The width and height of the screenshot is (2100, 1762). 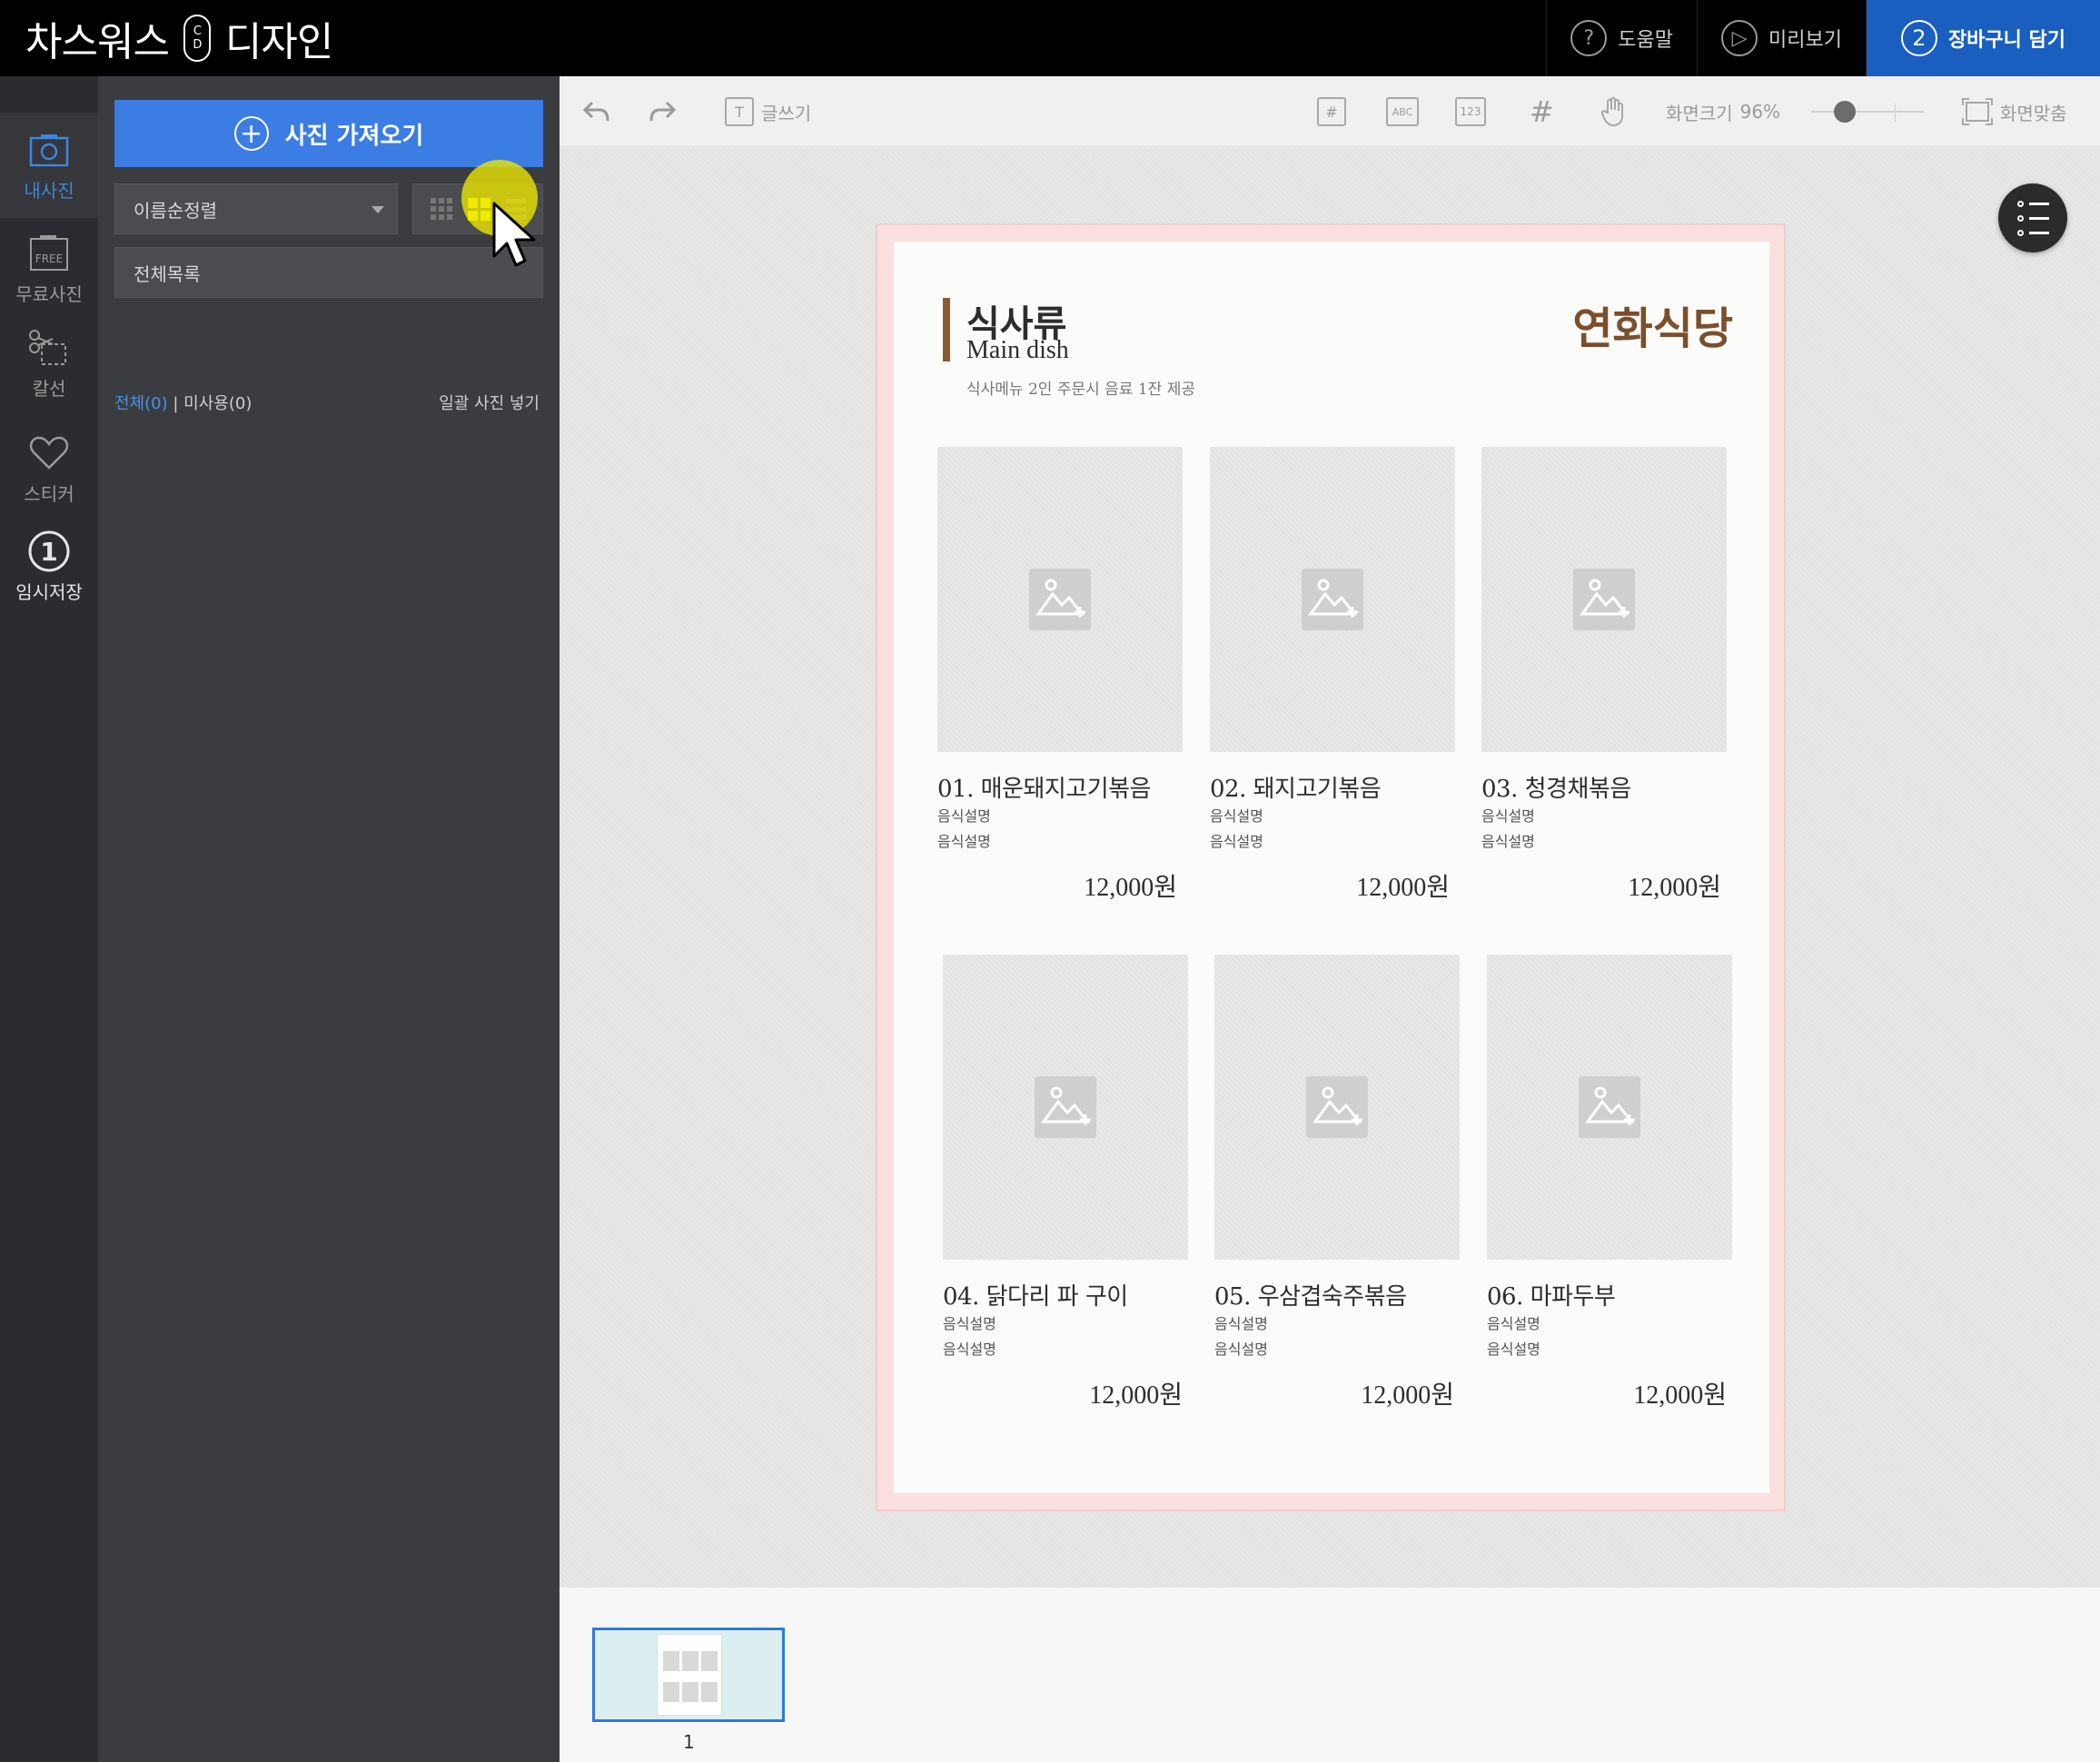 What do you see at coordinates (354, 136) in the screenshot?
I see `import-photos-label: 사진 가져오기` at bounding box center [354, 136].